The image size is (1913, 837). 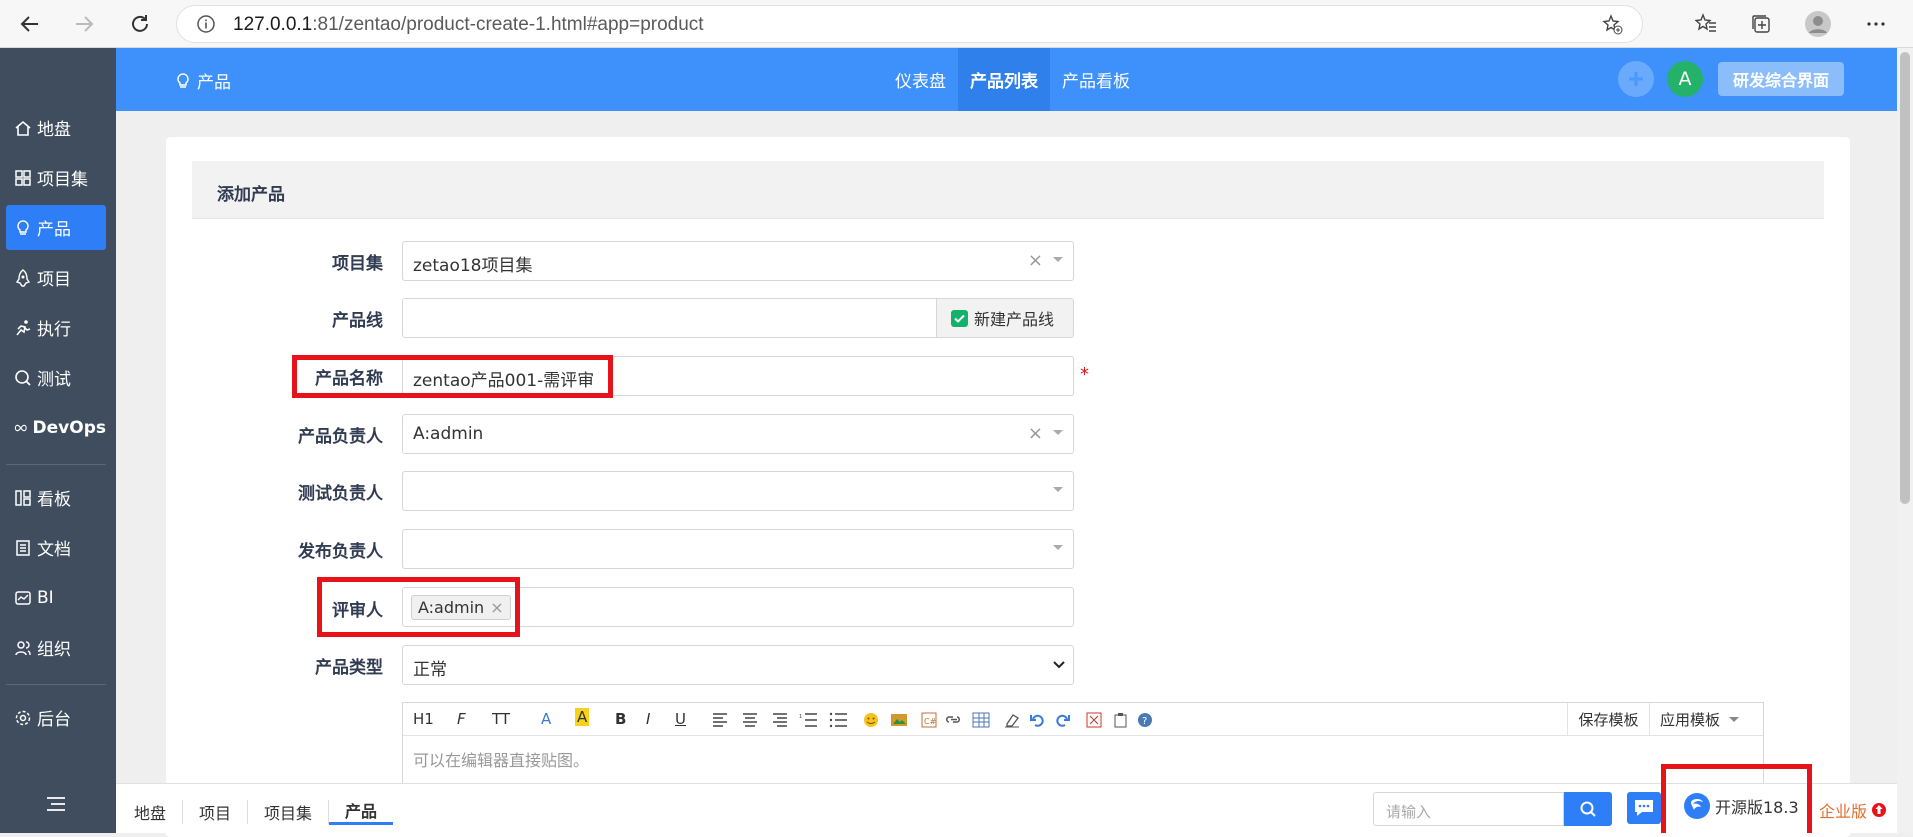 I want to click on profile-icon, so click(x=1818, y=24).